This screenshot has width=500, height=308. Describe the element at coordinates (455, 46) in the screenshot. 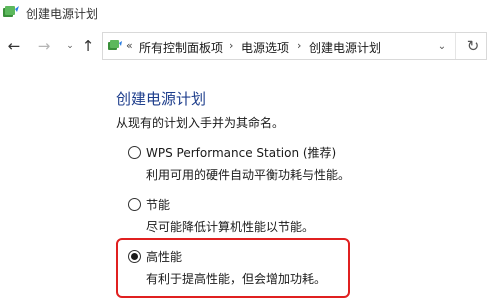

I see `address-divider` at that location.